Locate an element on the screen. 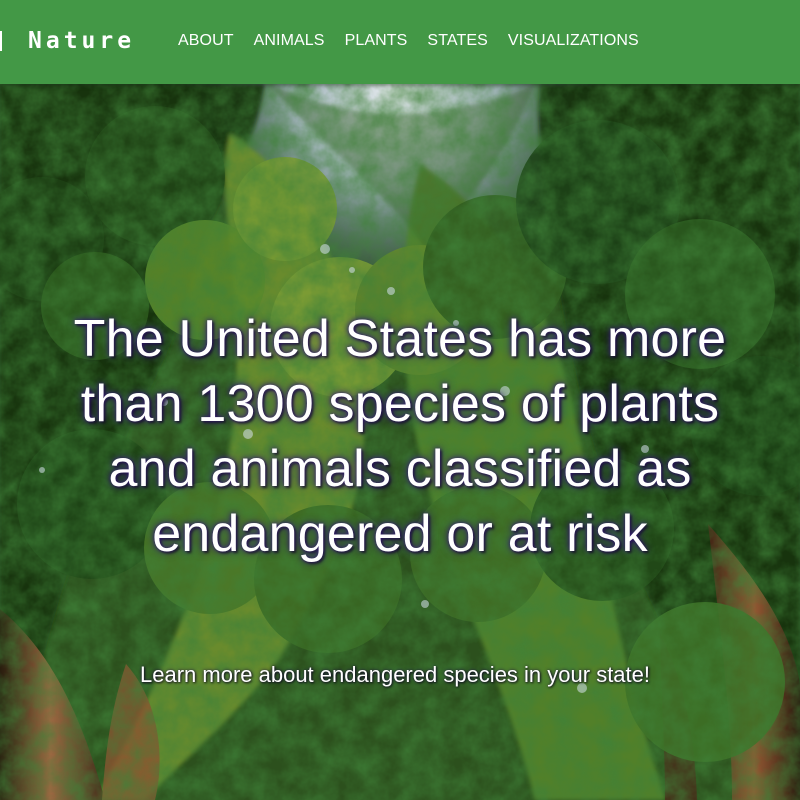 The width and height of the screenshot is (800, 800). nav-link-visualizations: VISUALIZATIONS is located at coordinates (573, 41).